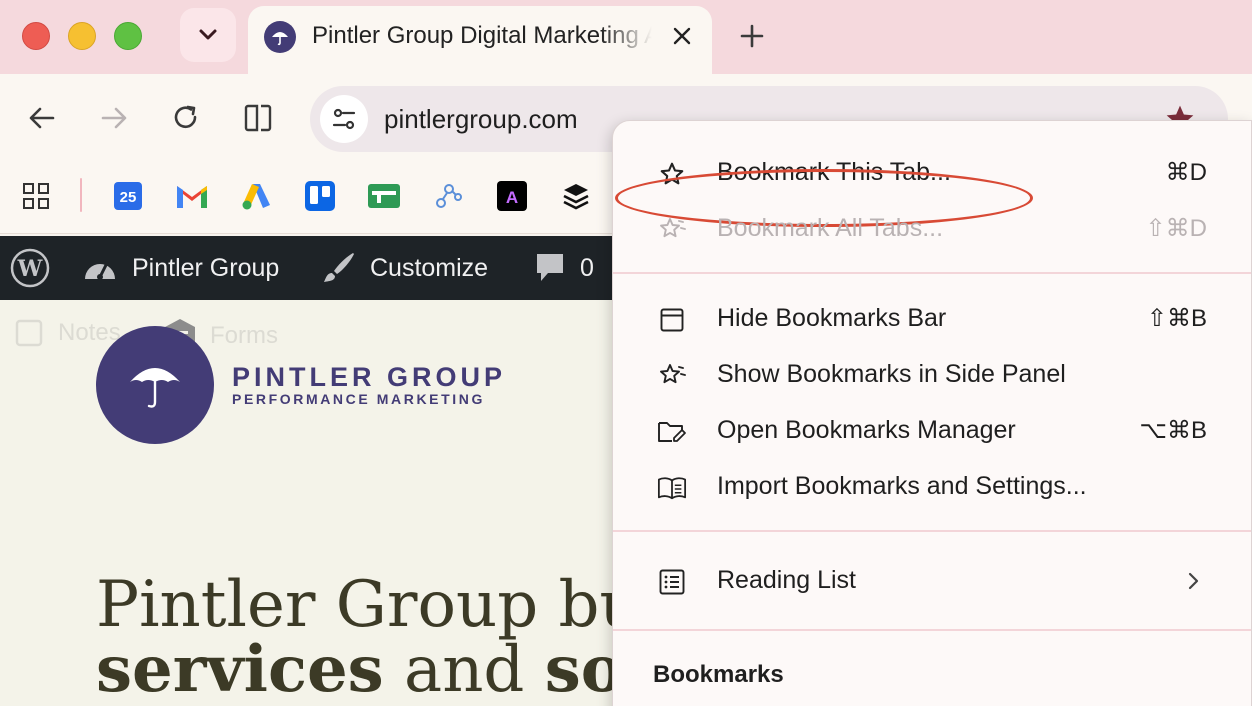 Image resolution: width=1252 pixels, height=706 pixels. I want to click on comments-menu: 0, so click(564, 268).